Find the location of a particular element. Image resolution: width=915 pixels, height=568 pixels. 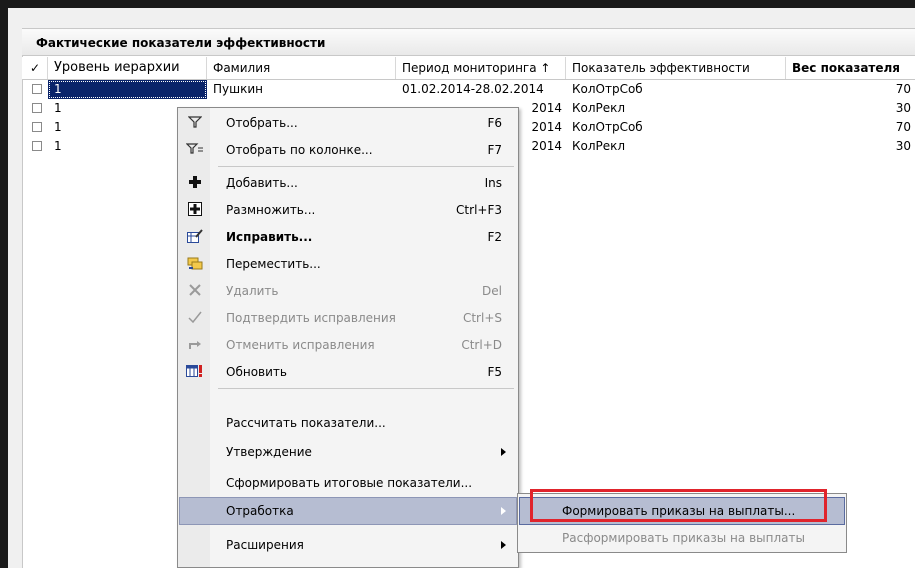

menu-item-shortcut: F5 is located at coordinates (494, 372).